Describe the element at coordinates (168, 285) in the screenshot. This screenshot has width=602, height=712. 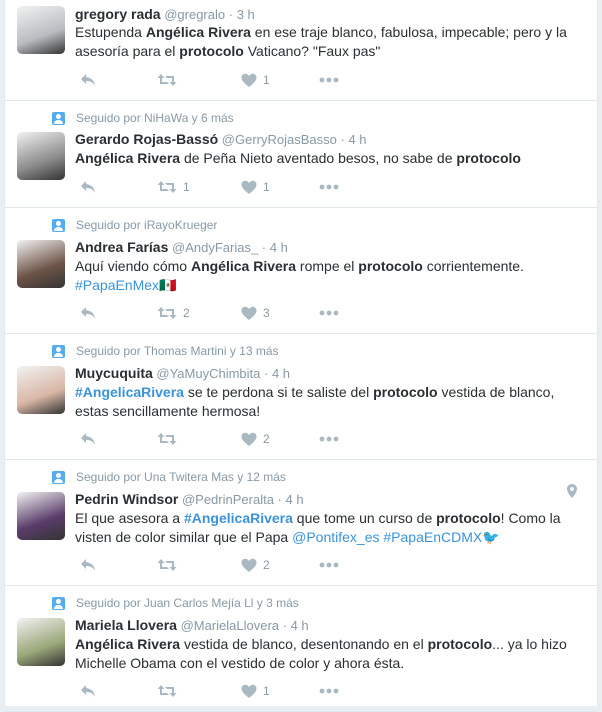
I see `text-segment: 🇲🇽` at that location.